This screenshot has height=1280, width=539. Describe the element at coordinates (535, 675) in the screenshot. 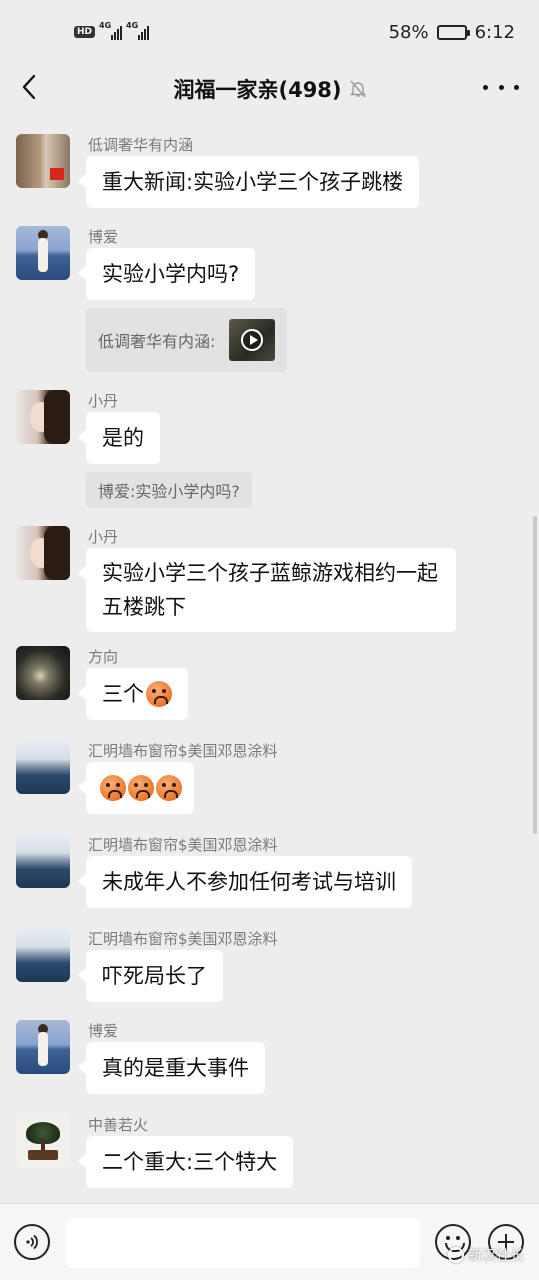

I see `scrollbar` at that location.